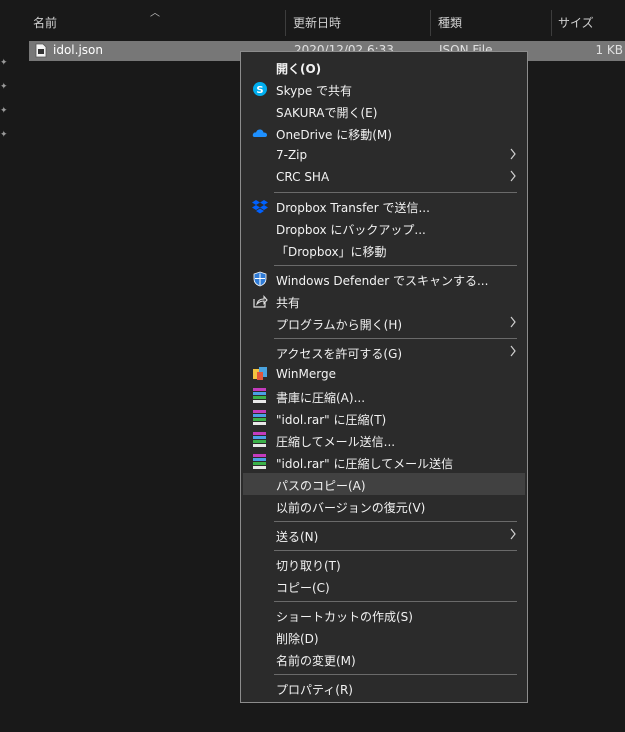 The image size is (625, 732). I want to click on column-size: サイズ, so click(576, 22).